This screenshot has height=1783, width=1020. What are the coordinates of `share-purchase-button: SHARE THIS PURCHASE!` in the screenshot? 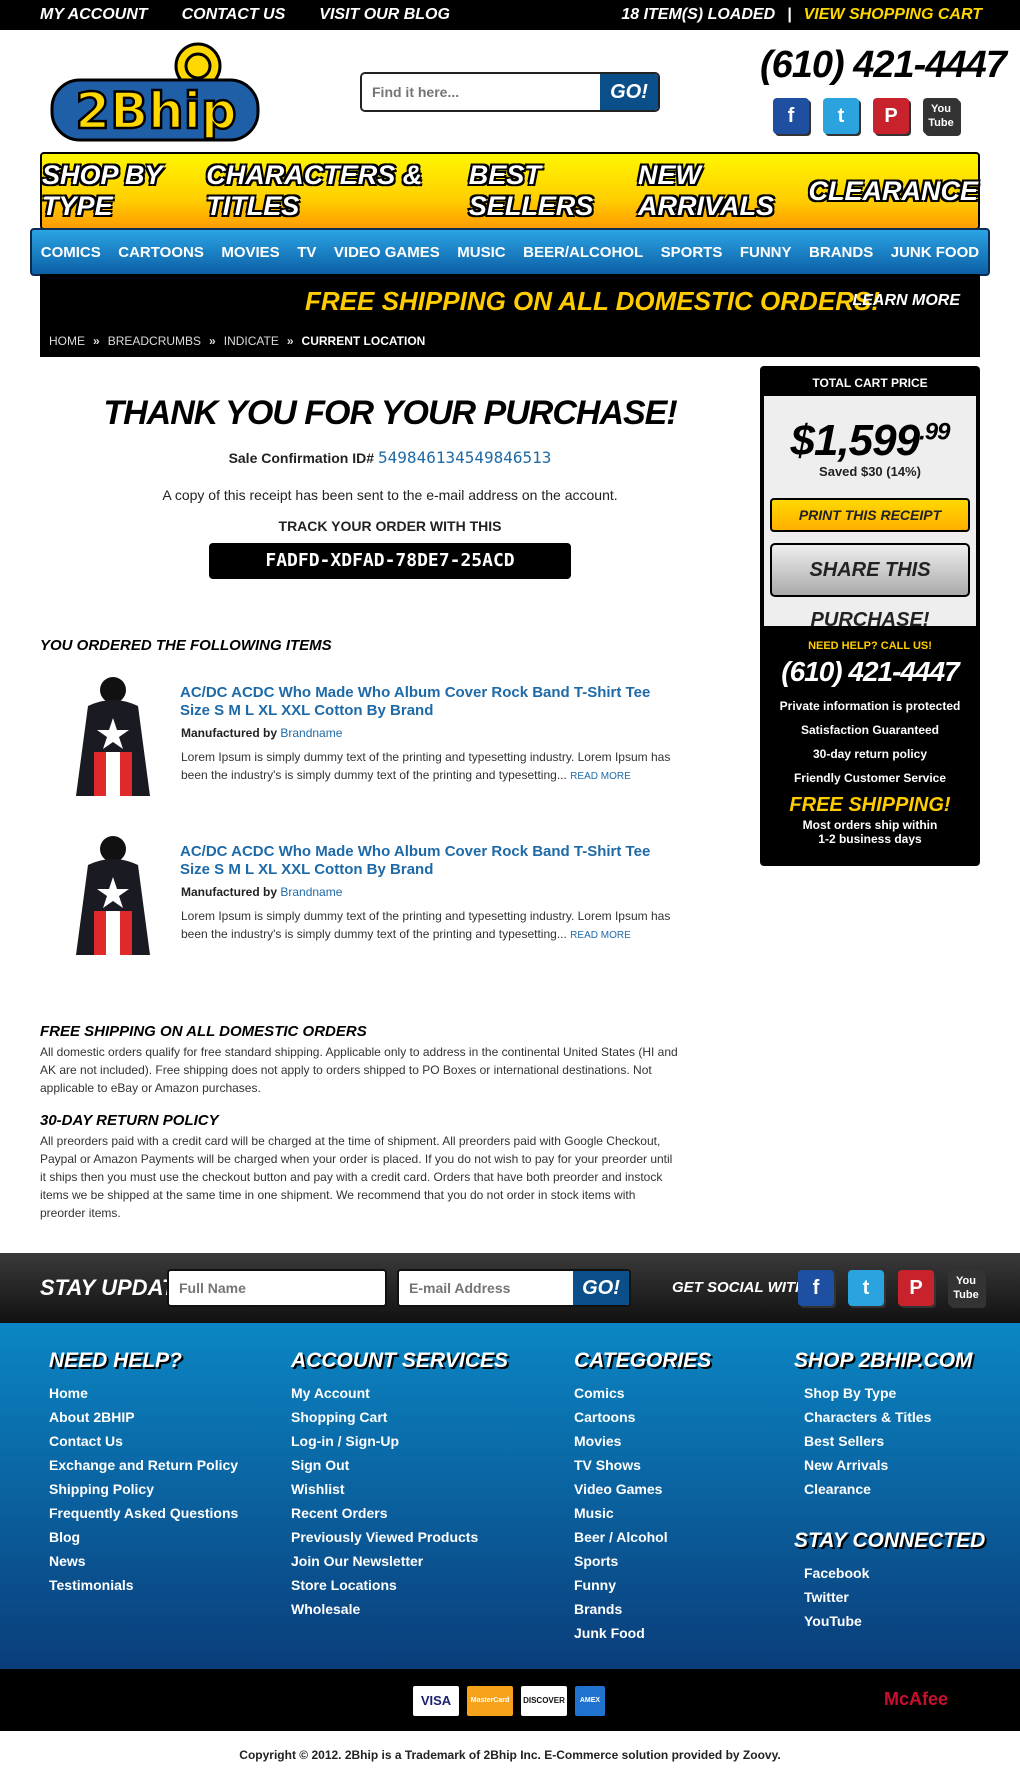 It's located at (870, 587).